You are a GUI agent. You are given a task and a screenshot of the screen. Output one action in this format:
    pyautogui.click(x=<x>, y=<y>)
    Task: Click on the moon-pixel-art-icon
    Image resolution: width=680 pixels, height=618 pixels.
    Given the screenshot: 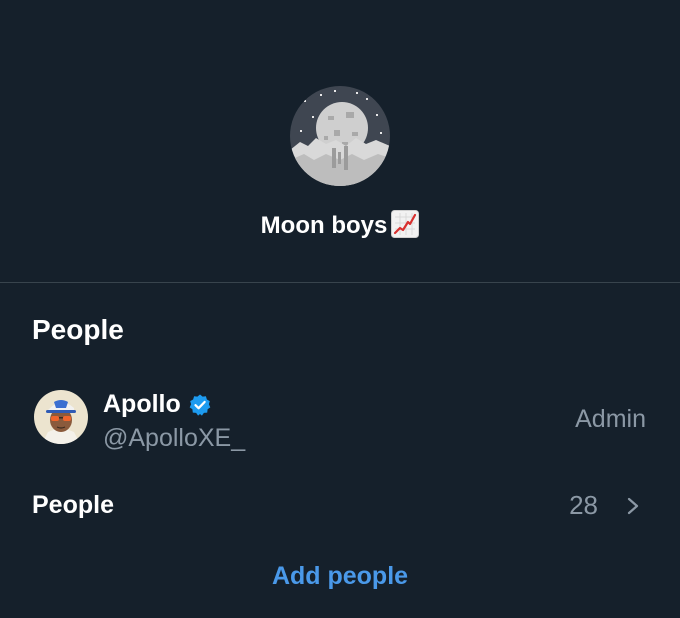 What is the action you would take?
    pyautogui.click(x=340, y=136)
    